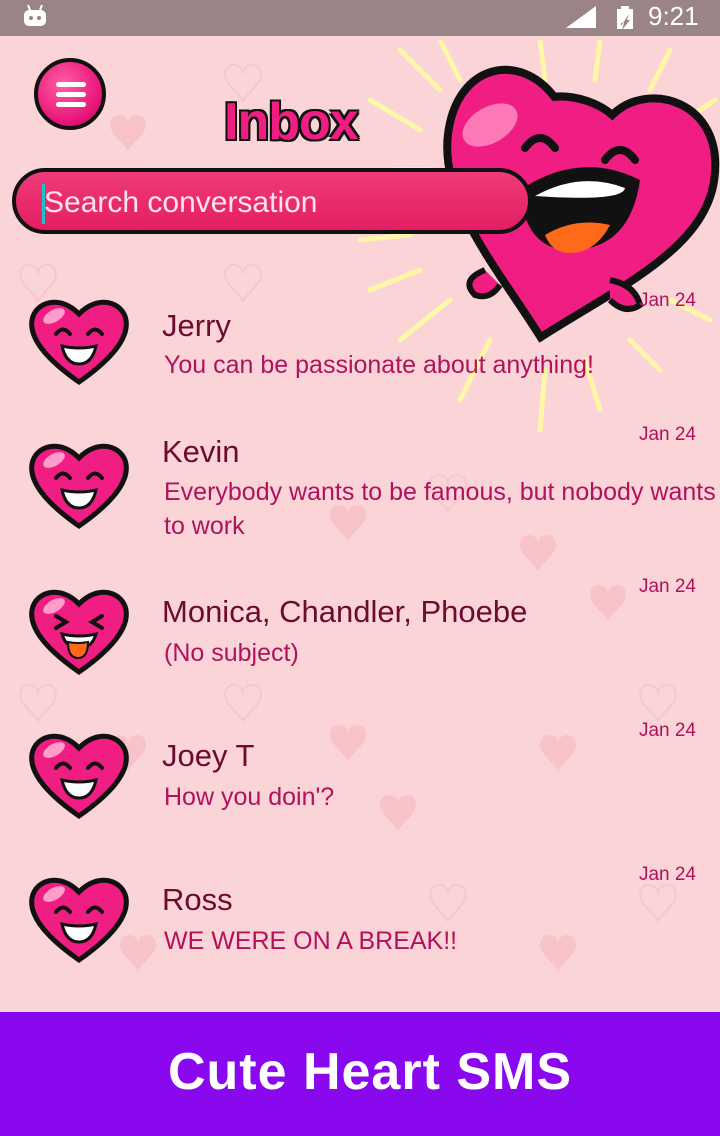 The image size is (720, 1136). What do you see at coordinates (201, 451) in the screenshot?
I see `contact-name: Kevin` at bounding box center [201, 451].